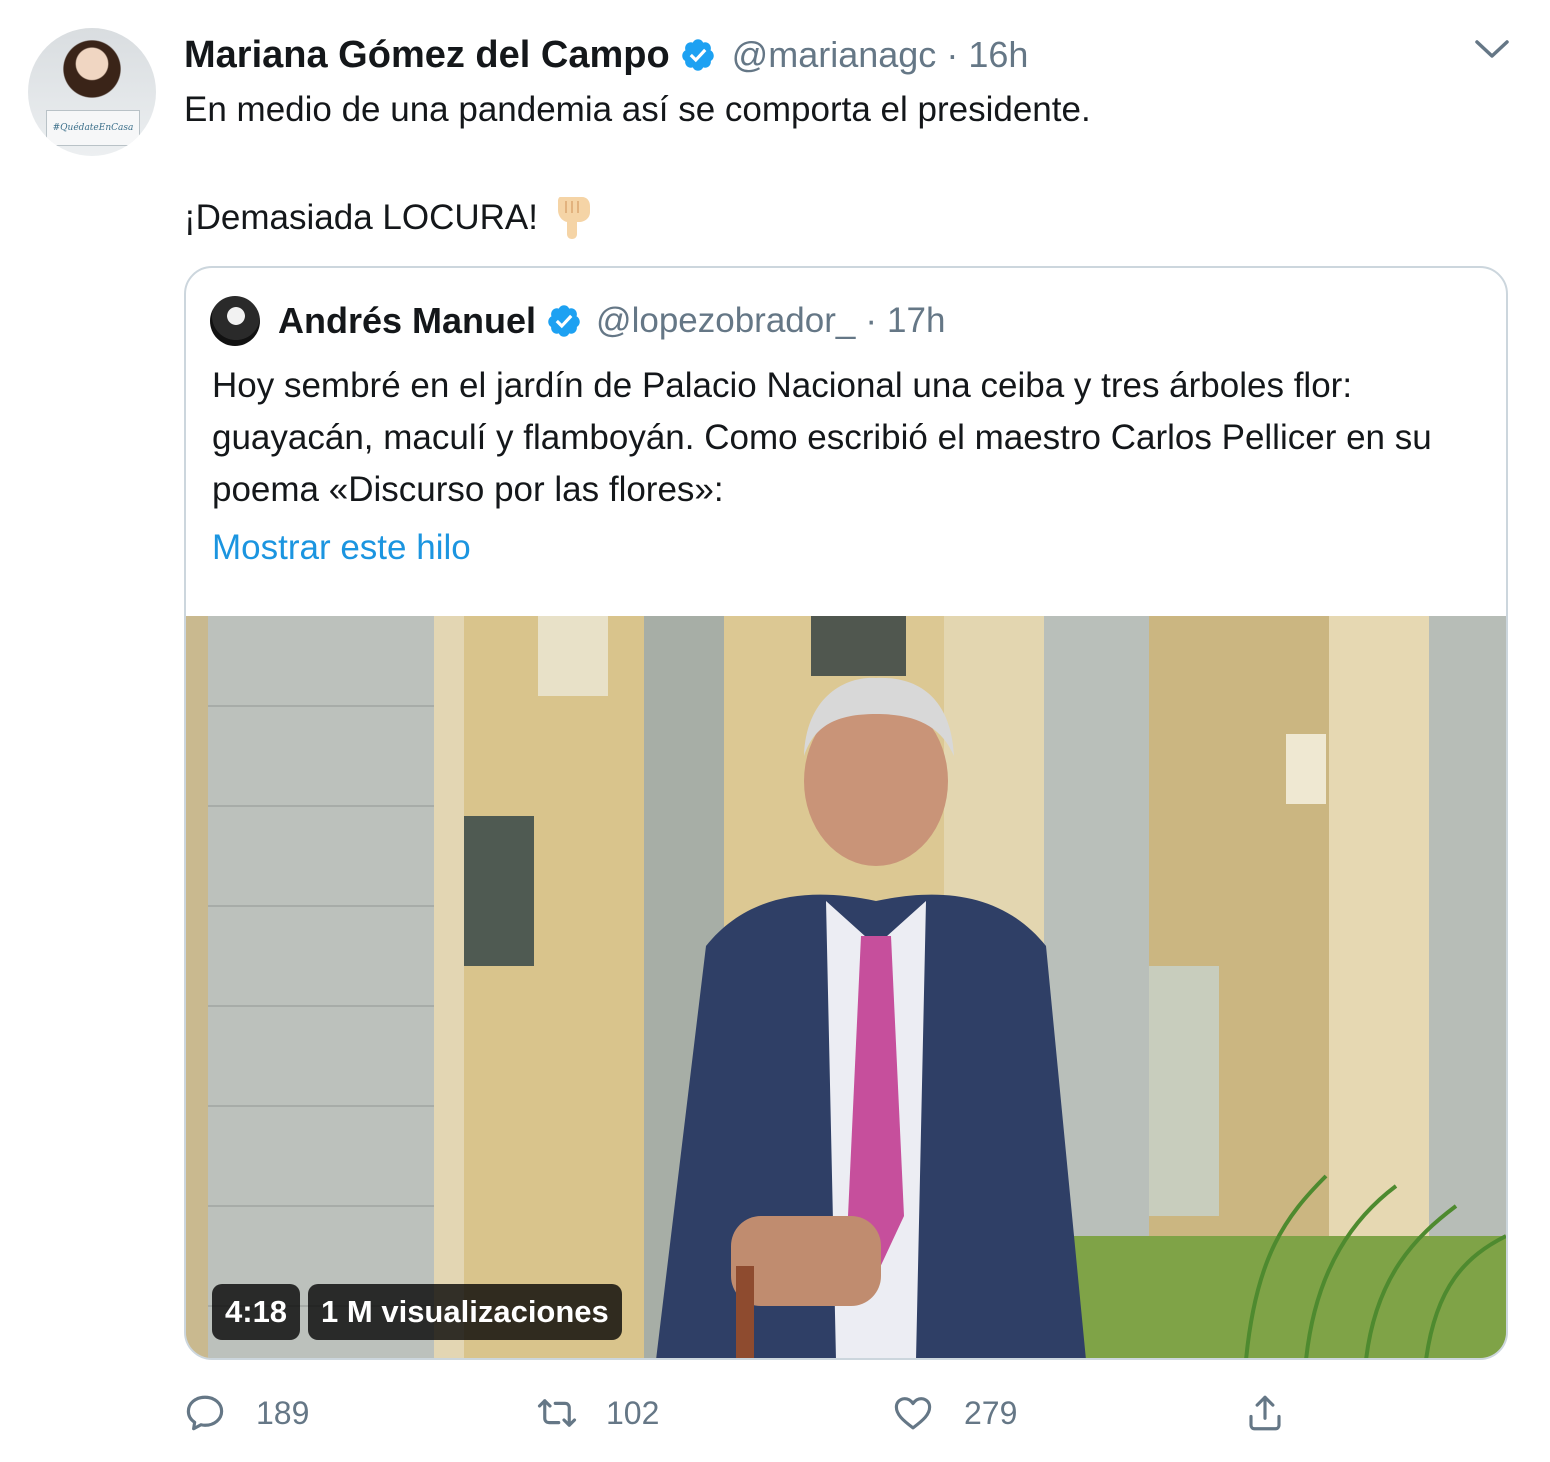  What do you see at coordinates (246, 1413) in the screenshot?
I see `reply-button: 189` at bounding box center [246, 1413].